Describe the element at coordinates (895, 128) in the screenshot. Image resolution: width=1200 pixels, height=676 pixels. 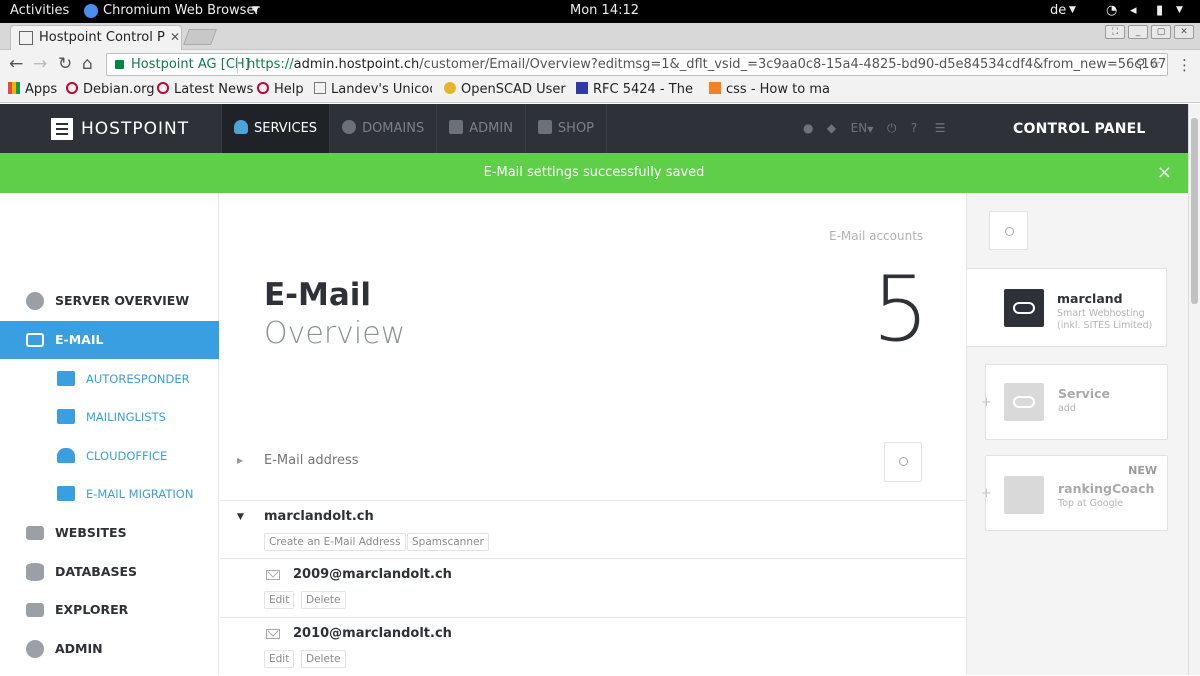
I see `power-icon: ⏻` at that location.